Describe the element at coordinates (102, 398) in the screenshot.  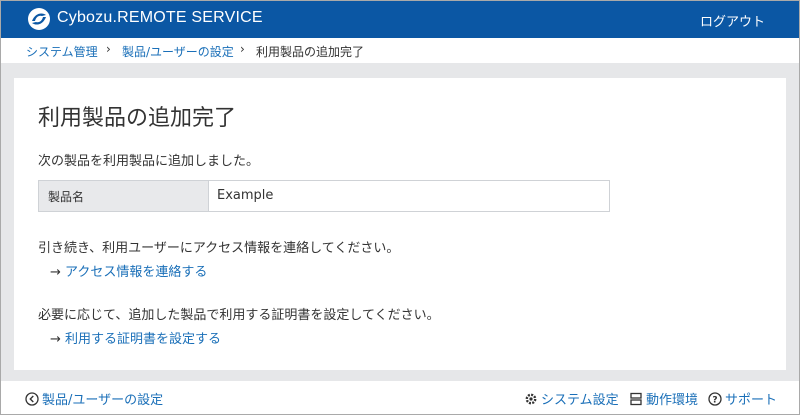
I see `back-to-product-user-settings-link: 製品/ユーザーの設定` at that location.